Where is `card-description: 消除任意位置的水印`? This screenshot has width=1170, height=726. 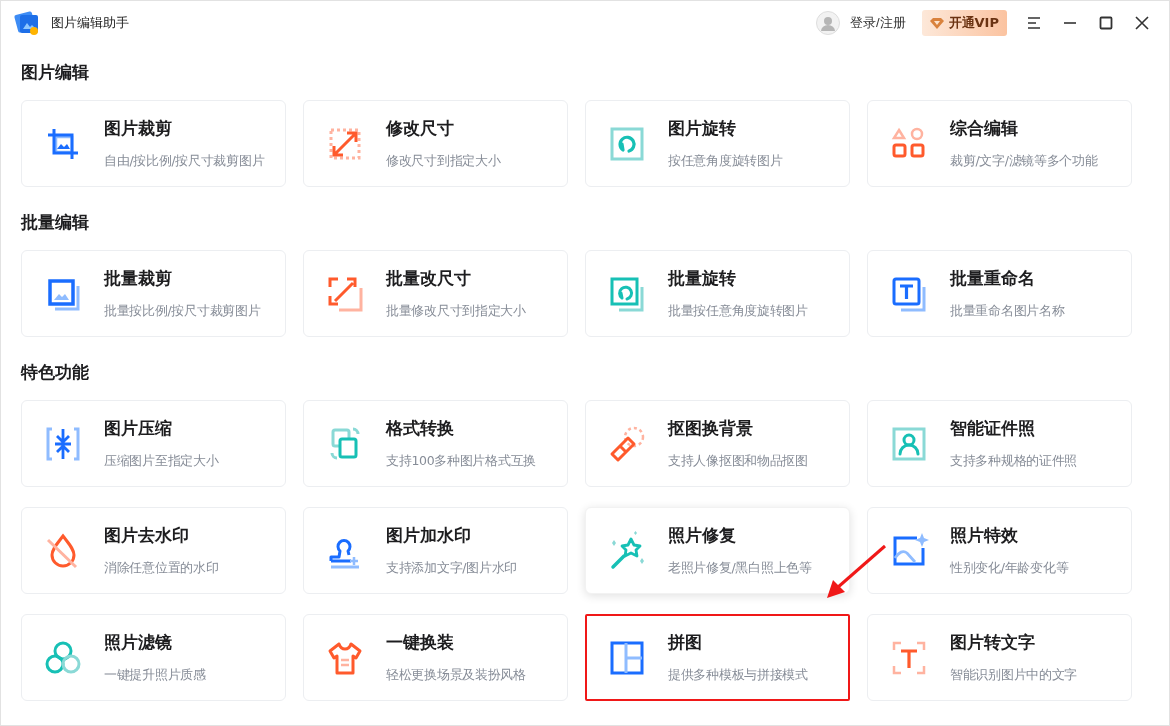 card-description: 消除任意位置的水印 is located at coordinates (161, 568).